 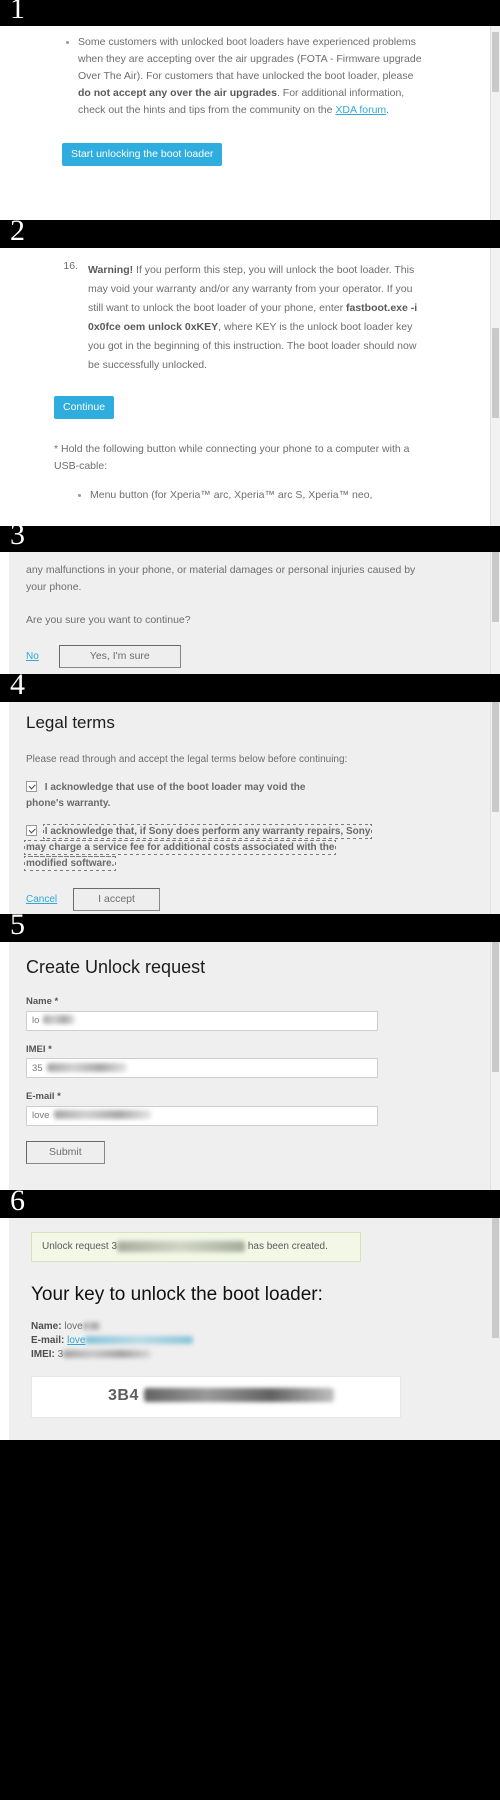 I want to click on panel5-left-edge, so click(x=4, y=1066).